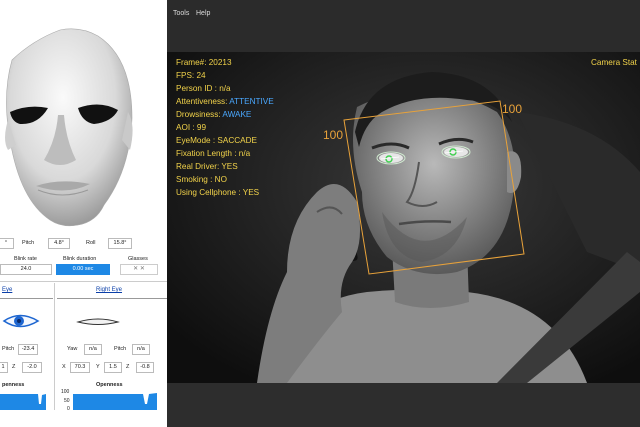  Describe the element at coordinates (67, 401) in the screenshot. I see `openness-axis-50: 50` at that location.